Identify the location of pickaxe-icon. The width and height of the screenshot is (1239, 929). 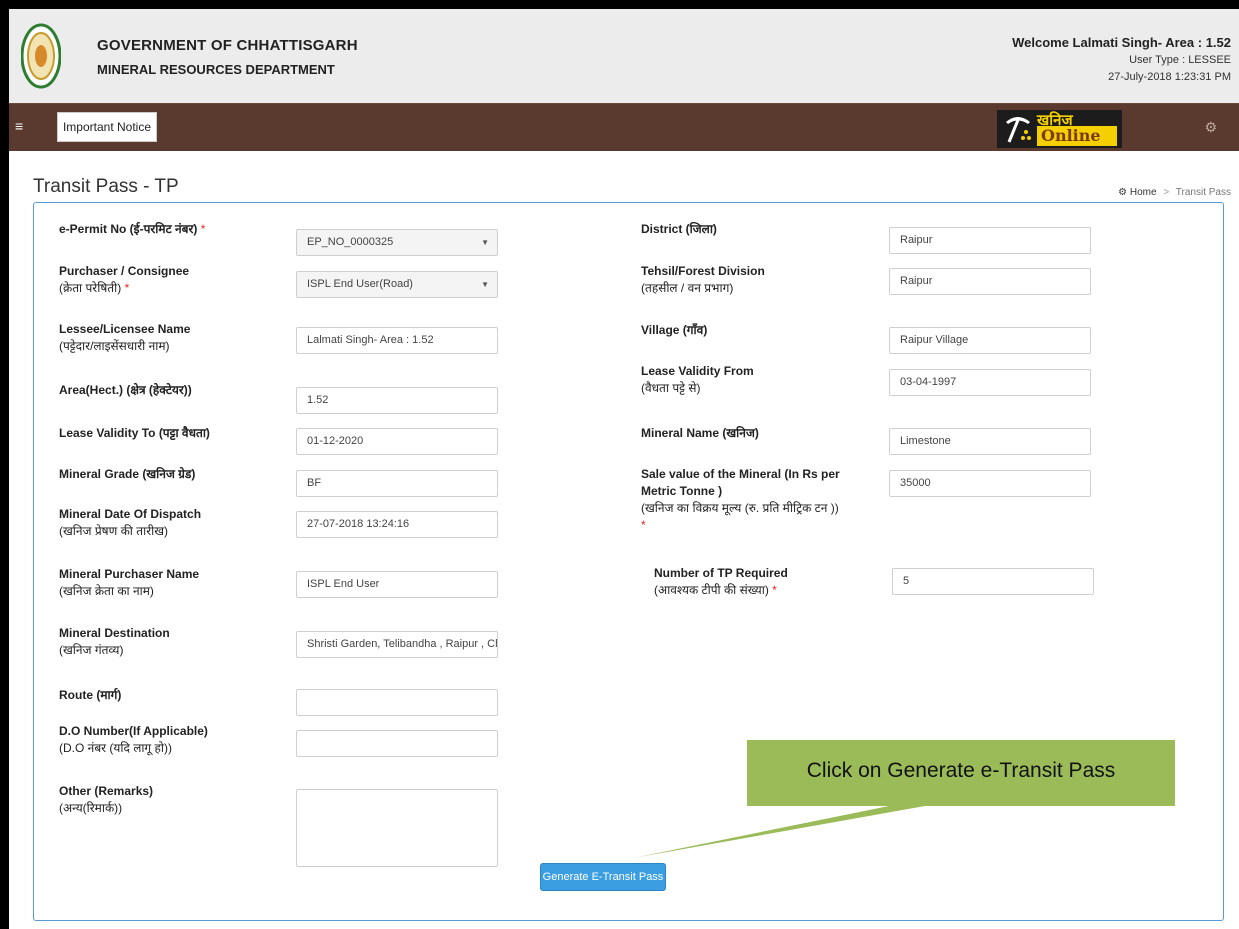
(1018, 130).